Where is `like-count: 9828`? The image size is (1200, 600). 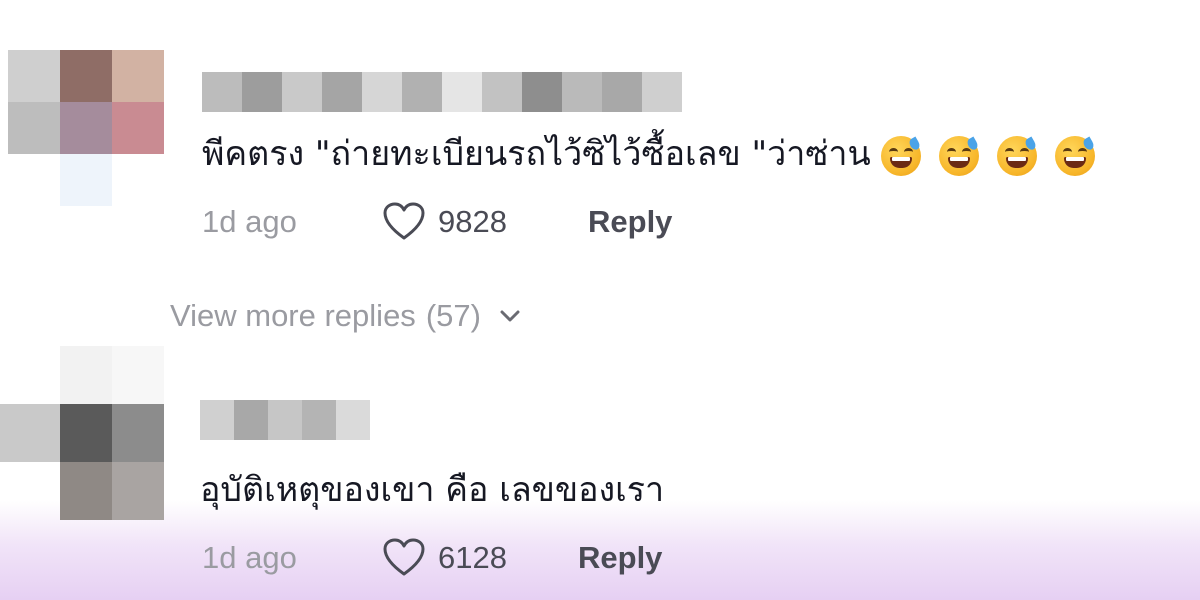 like-count: 9828 is located at coordinates (472, 221).